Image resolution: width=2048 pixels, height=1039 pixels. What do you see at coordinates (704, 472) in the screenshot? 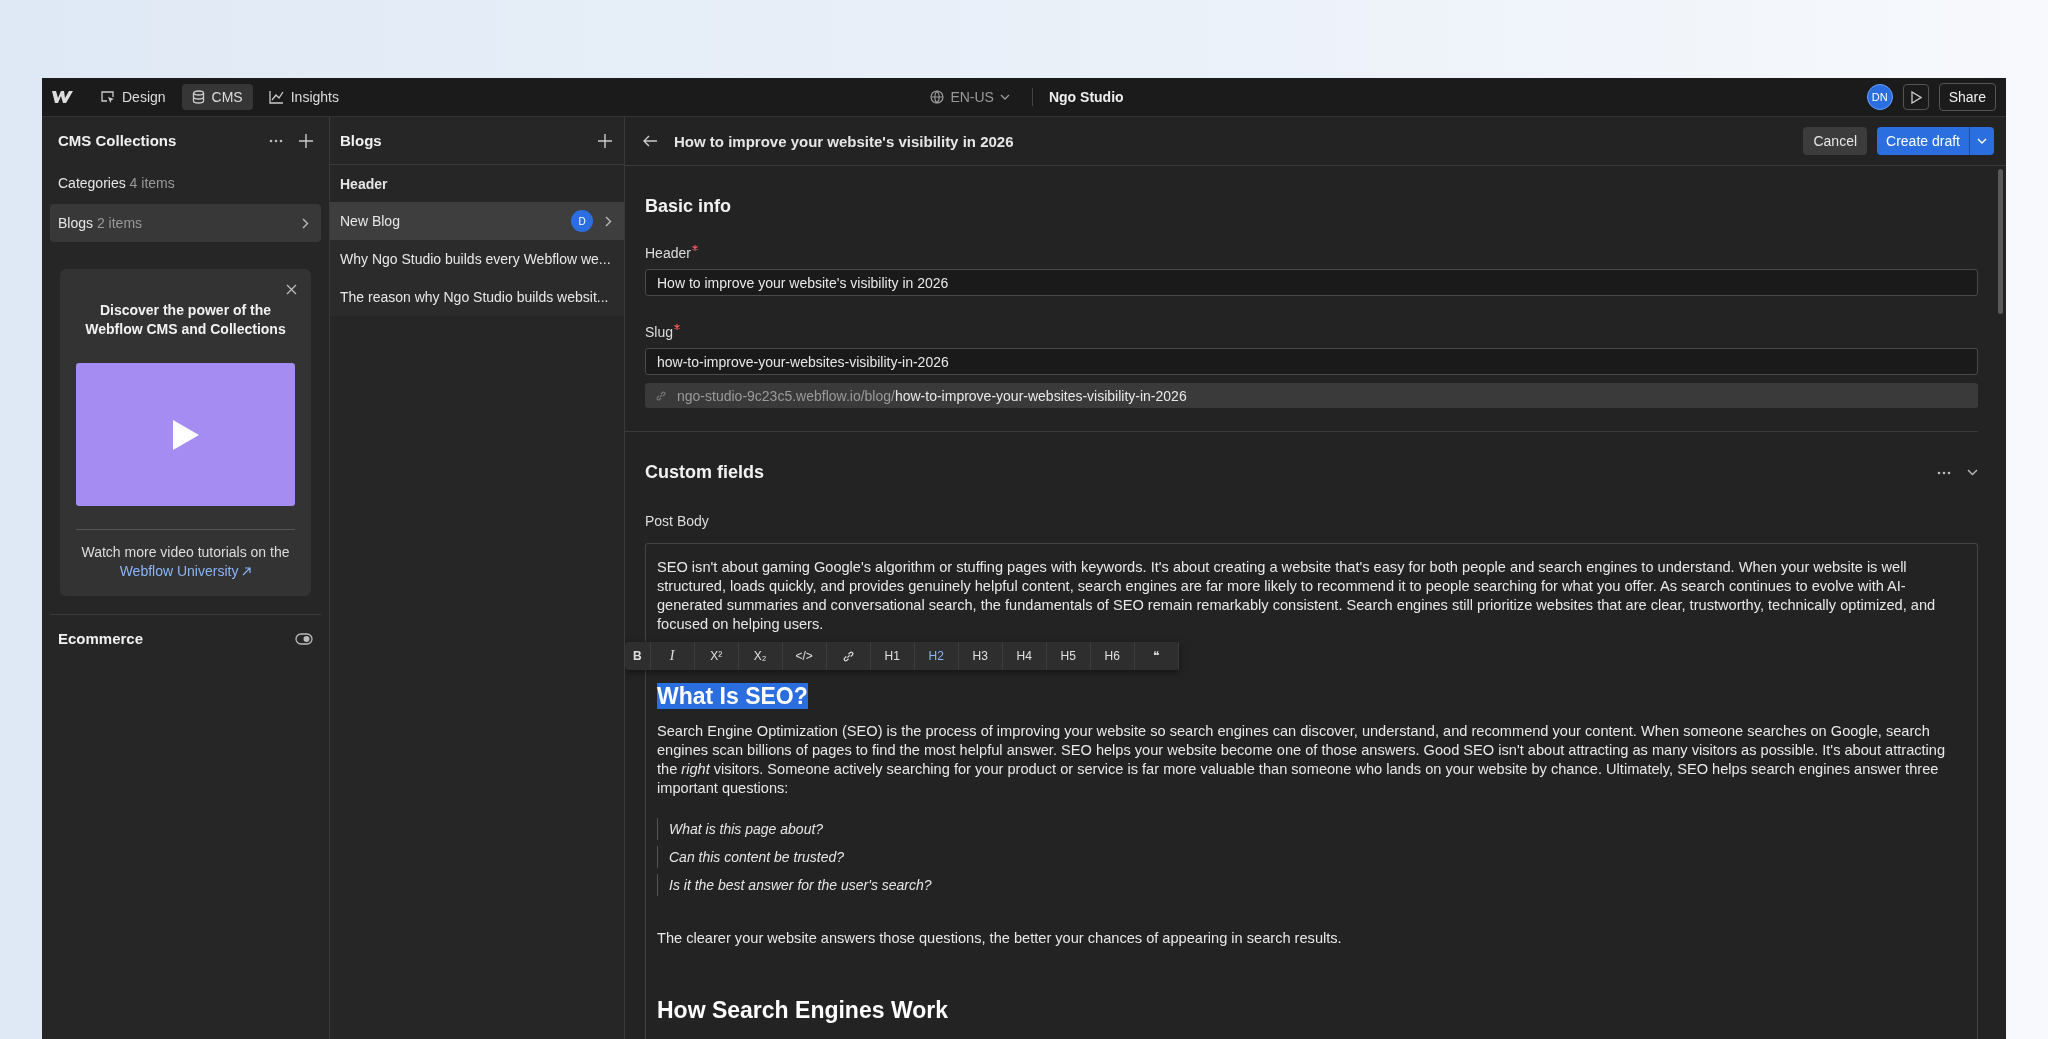
I see `section-title: Custom fields` at bounding box center [704, 472].